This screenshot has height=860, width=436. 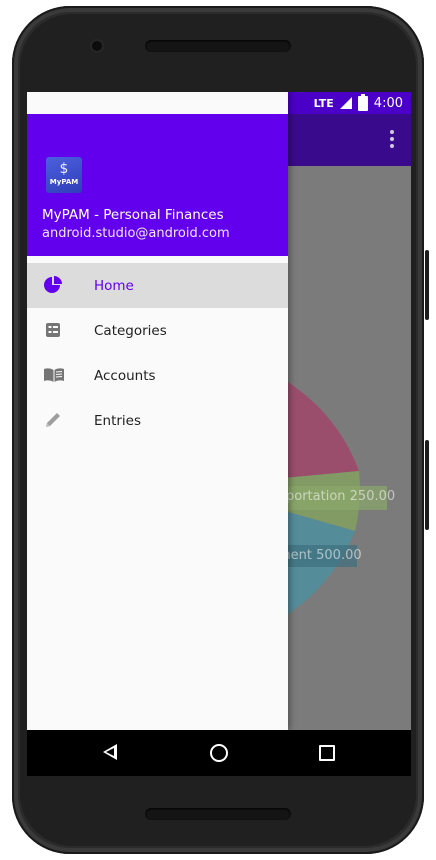 I want to click on pie-label-entertainment: ment 500.00, so click(x=320, y=555).